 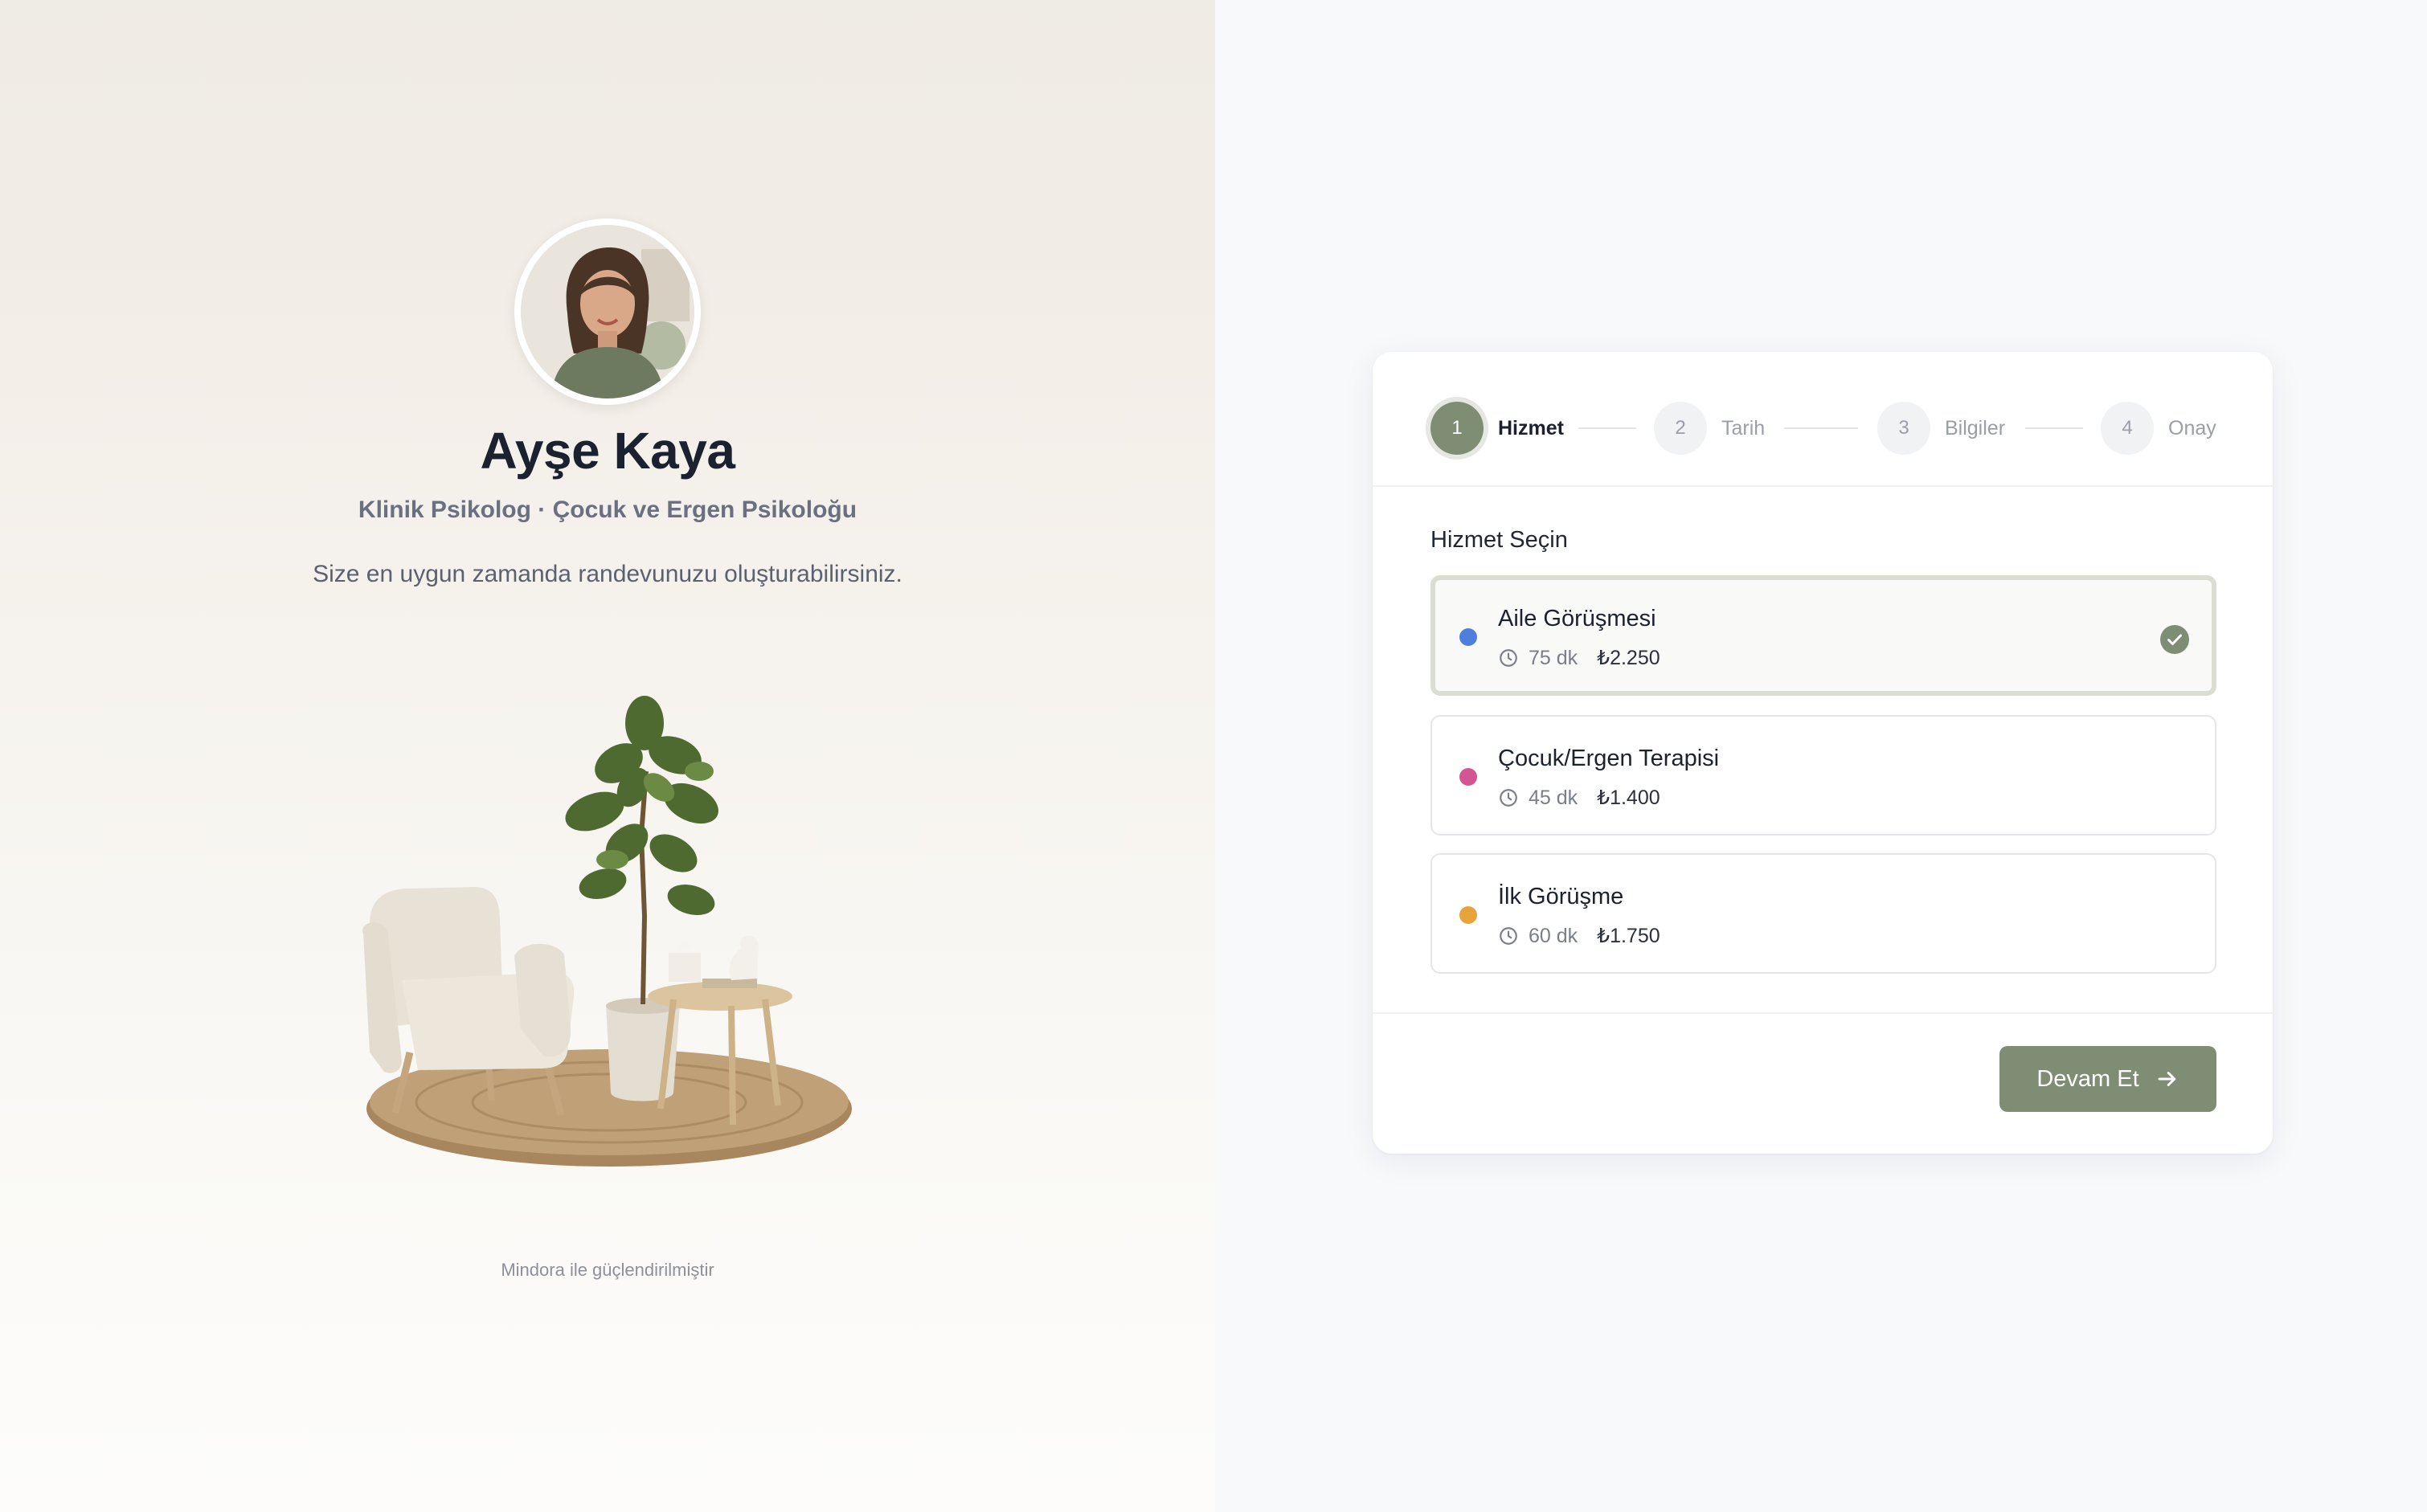 I want to click on step-confirm: 4 Onay, so click(x=2158, y=429).